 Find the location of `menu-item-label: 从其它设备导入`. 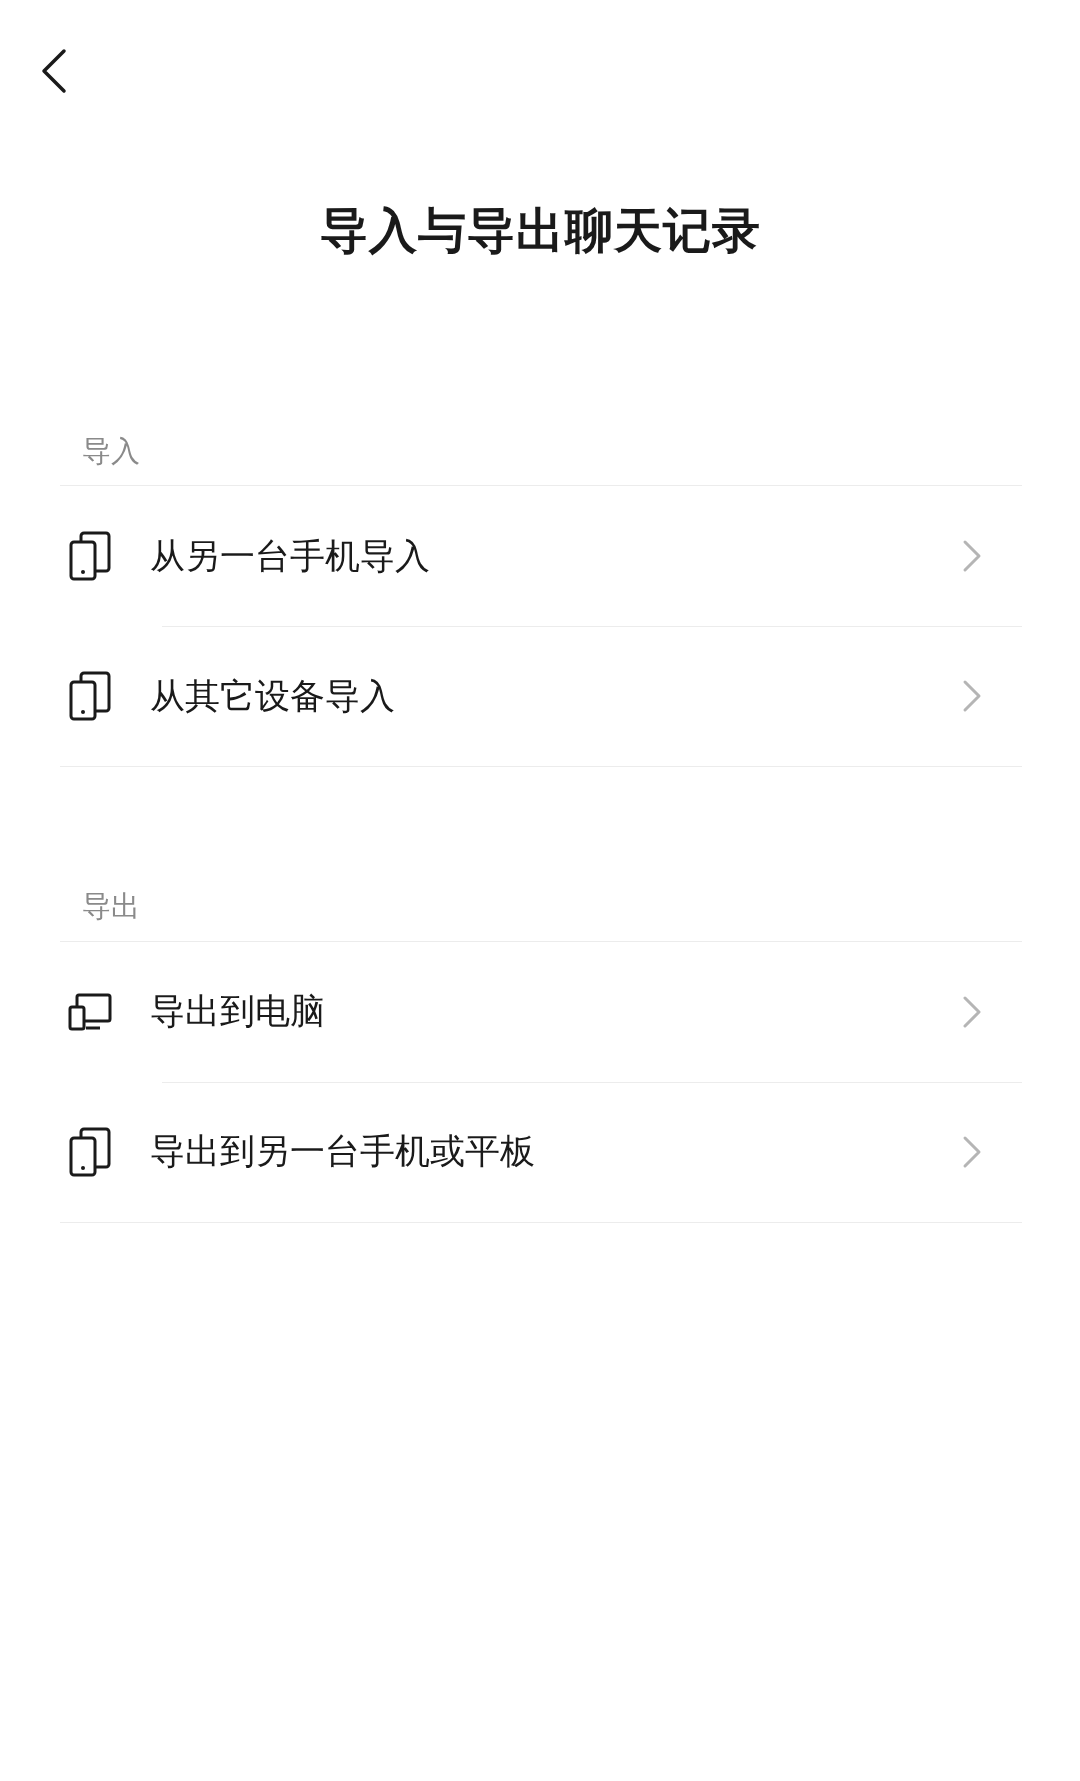

menu-item-label: 从其它设备导入 is located at coordinates (556, 696).